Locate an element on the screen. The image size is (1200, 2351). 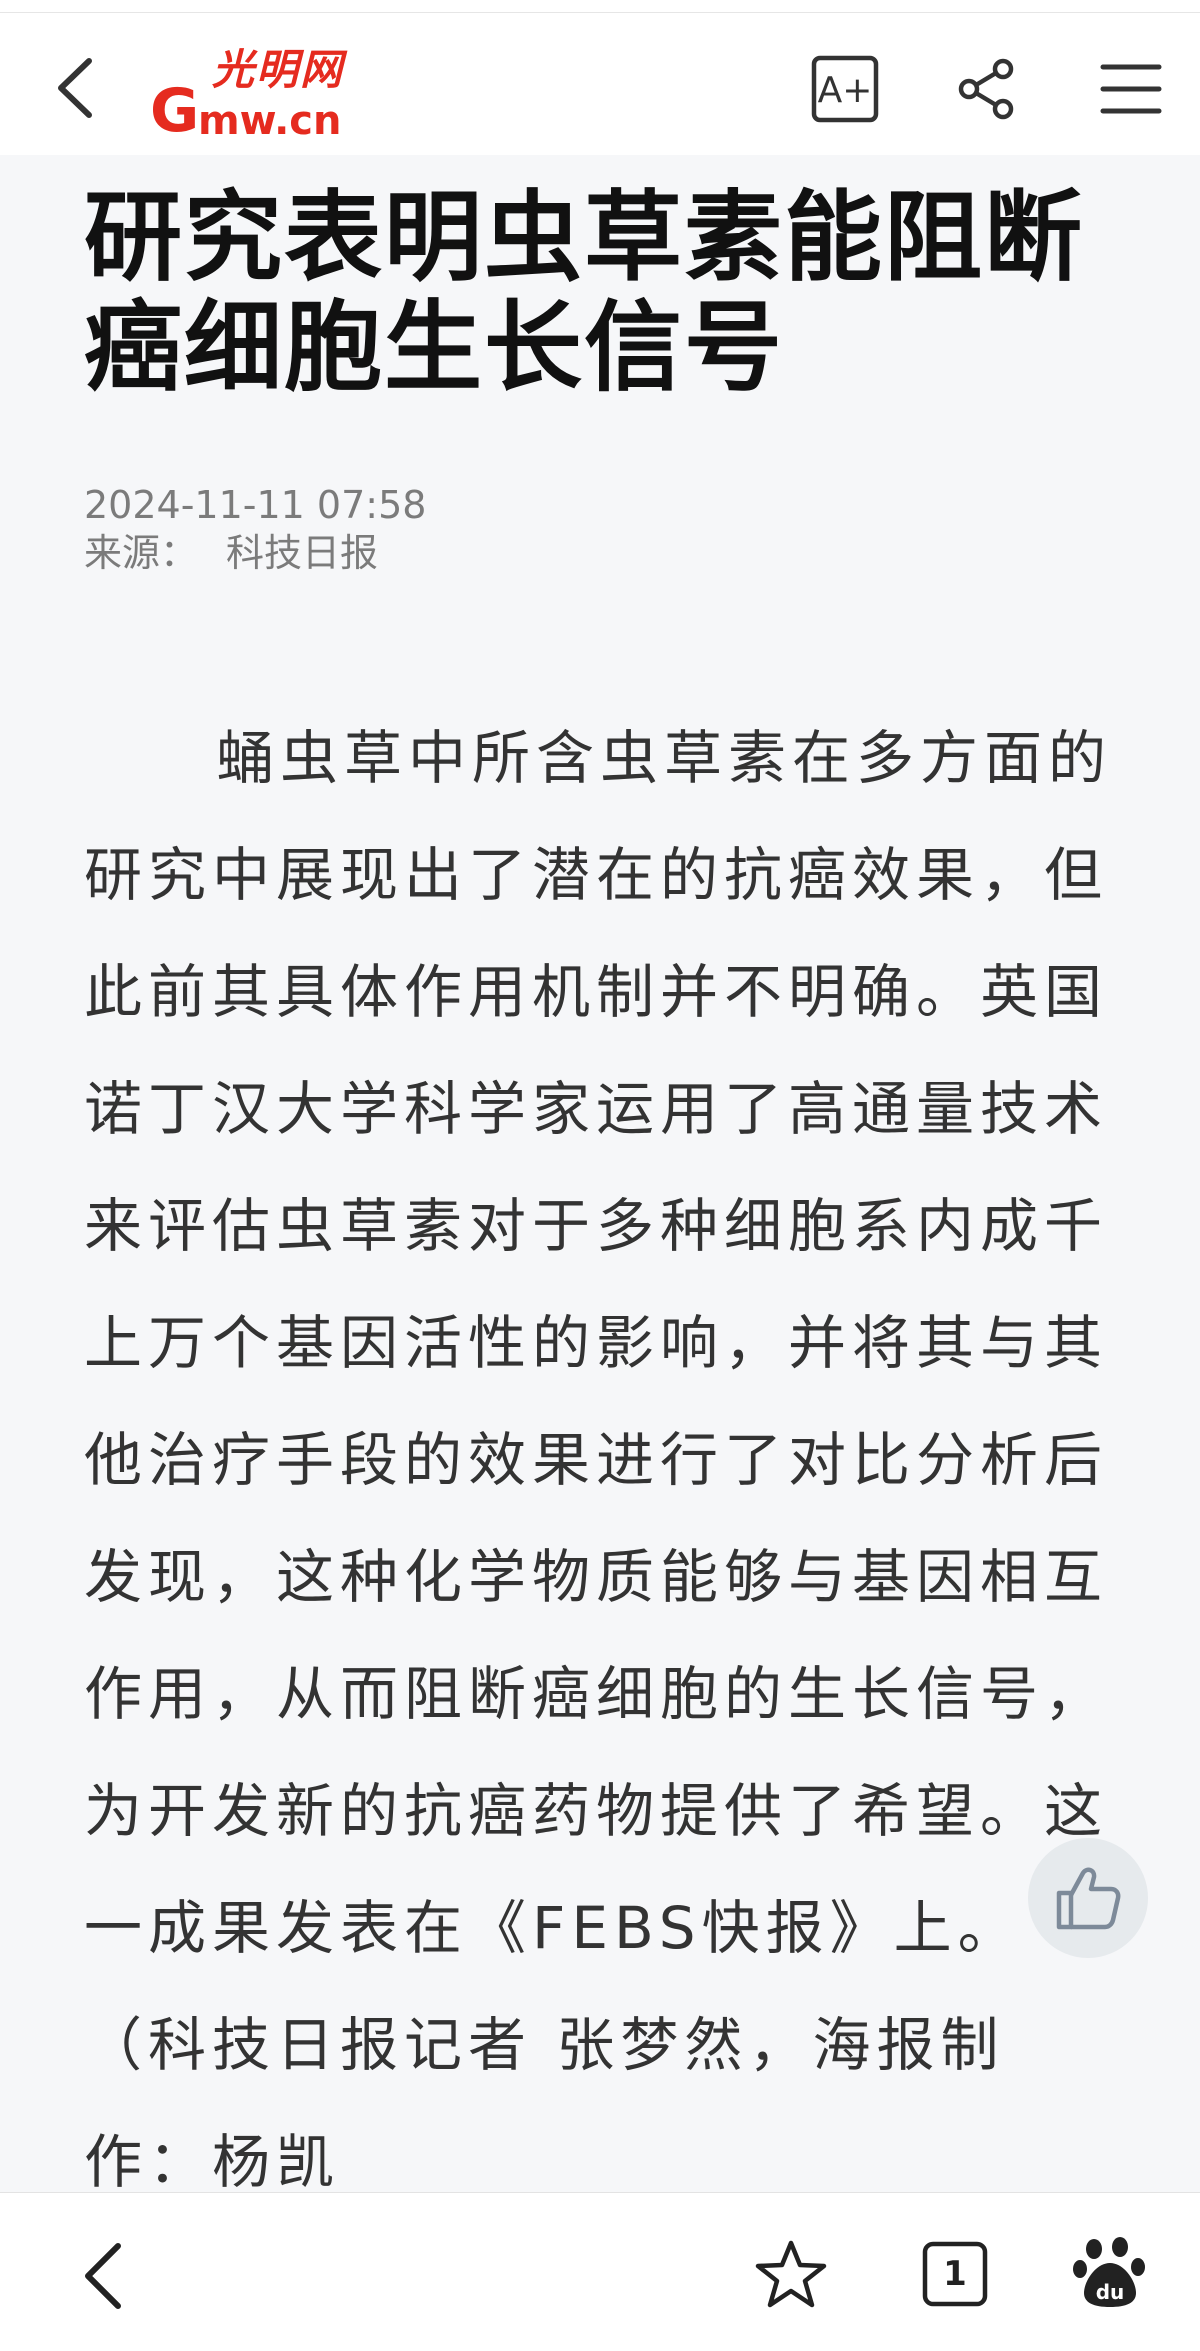
logo-letter: G is located at coordinates (175, 111).